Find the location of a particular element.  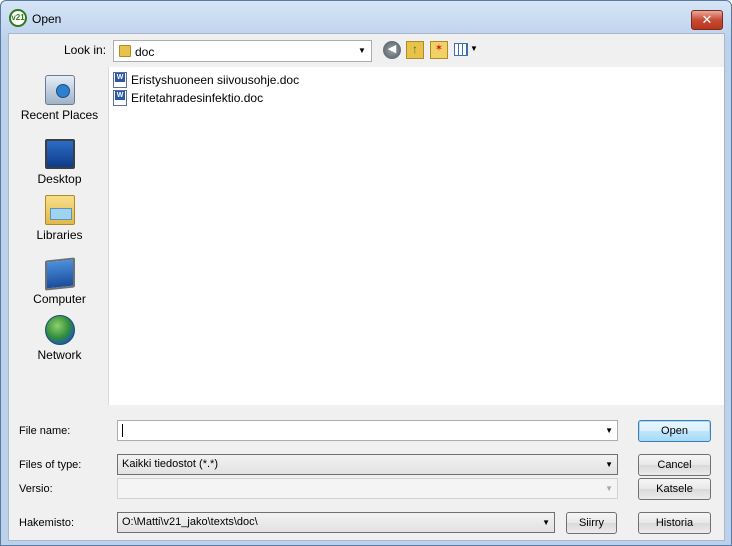

place-desktop: Desktop is located at coordinates (59, 160).